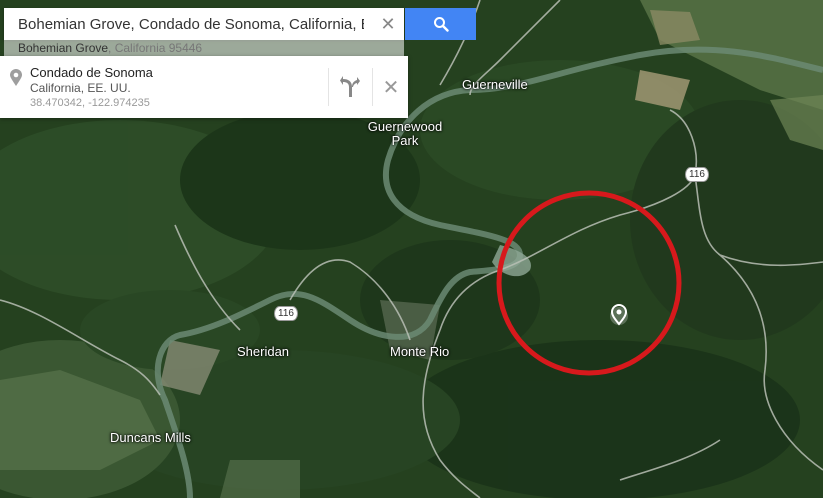 The height and width of the screenshot is (498, 823). Describe the element at coordinates (91, 72) in the screenshot. I see `place-name: Condado de Sonoma` at that location.